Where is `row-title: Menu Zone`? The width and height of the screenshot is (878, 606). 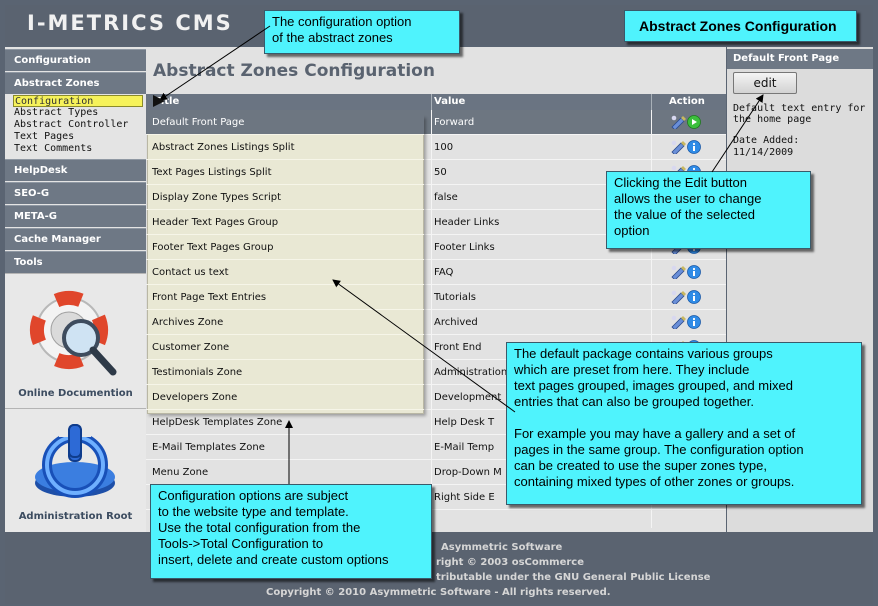 row-title: Menu Zone is located at coordinates (180, 472).